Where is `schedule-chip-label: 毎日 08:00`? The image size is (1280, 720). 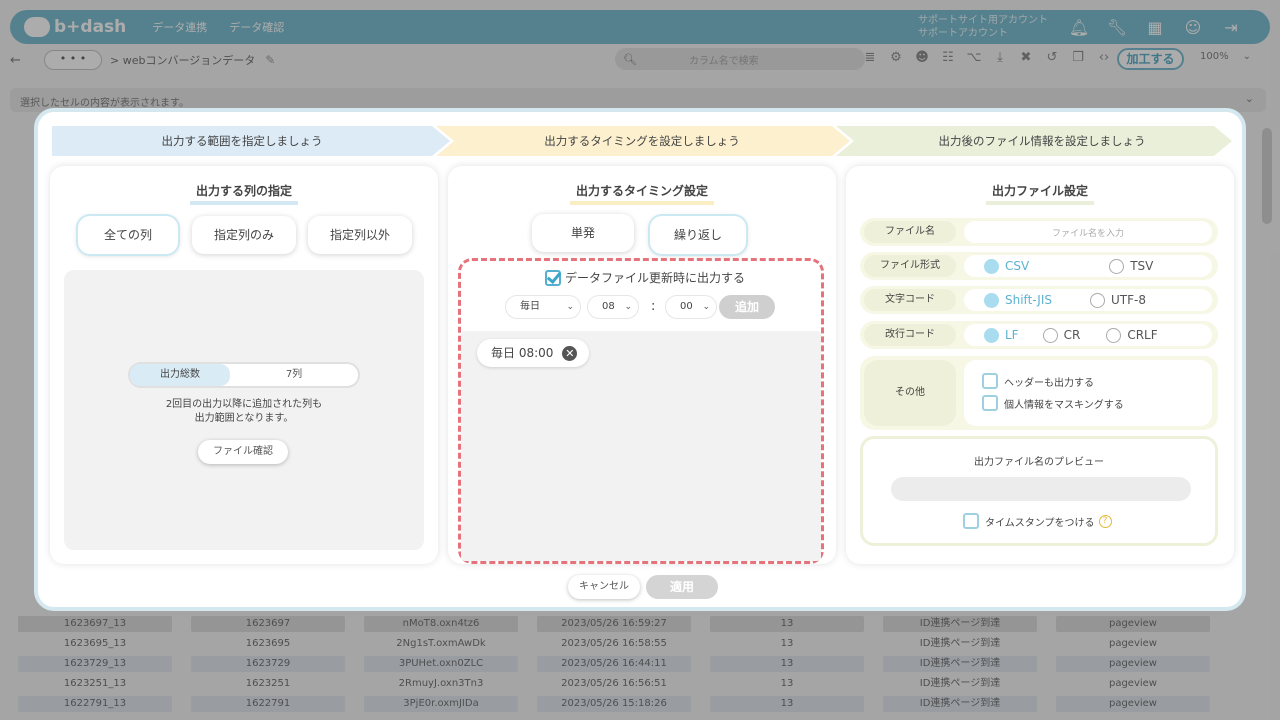 schedule-chip-label: 毎日 08:00 is located at coordinates (522, 353).